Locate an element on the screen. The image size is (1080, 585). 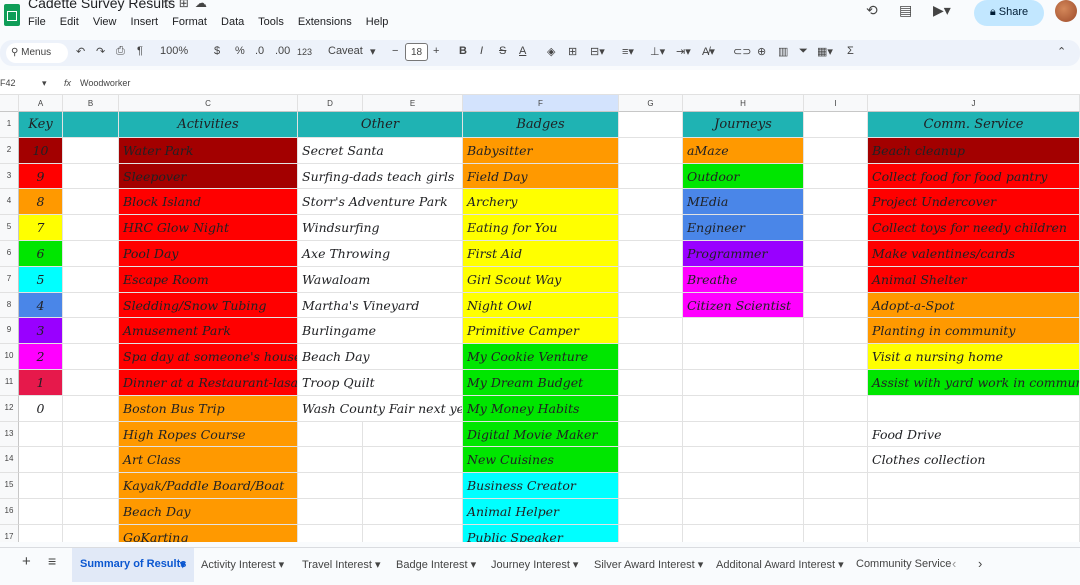
row-header: 1 is located at coordinates (9, 125).